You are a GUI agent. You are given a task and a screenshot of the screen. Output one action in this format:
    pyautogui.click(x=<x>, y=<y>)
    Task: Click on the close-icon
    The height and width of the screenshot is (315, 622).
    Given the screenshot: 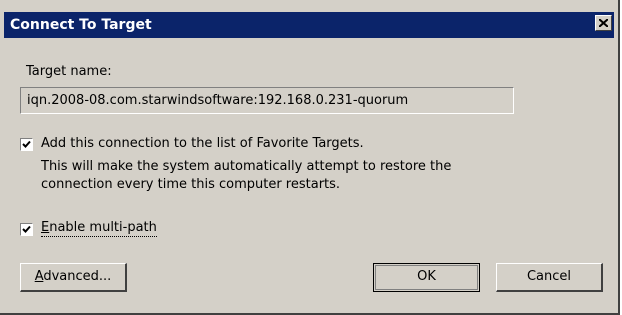 What is the action you would take?
    pyautogui.click(x=603, y=23)
    